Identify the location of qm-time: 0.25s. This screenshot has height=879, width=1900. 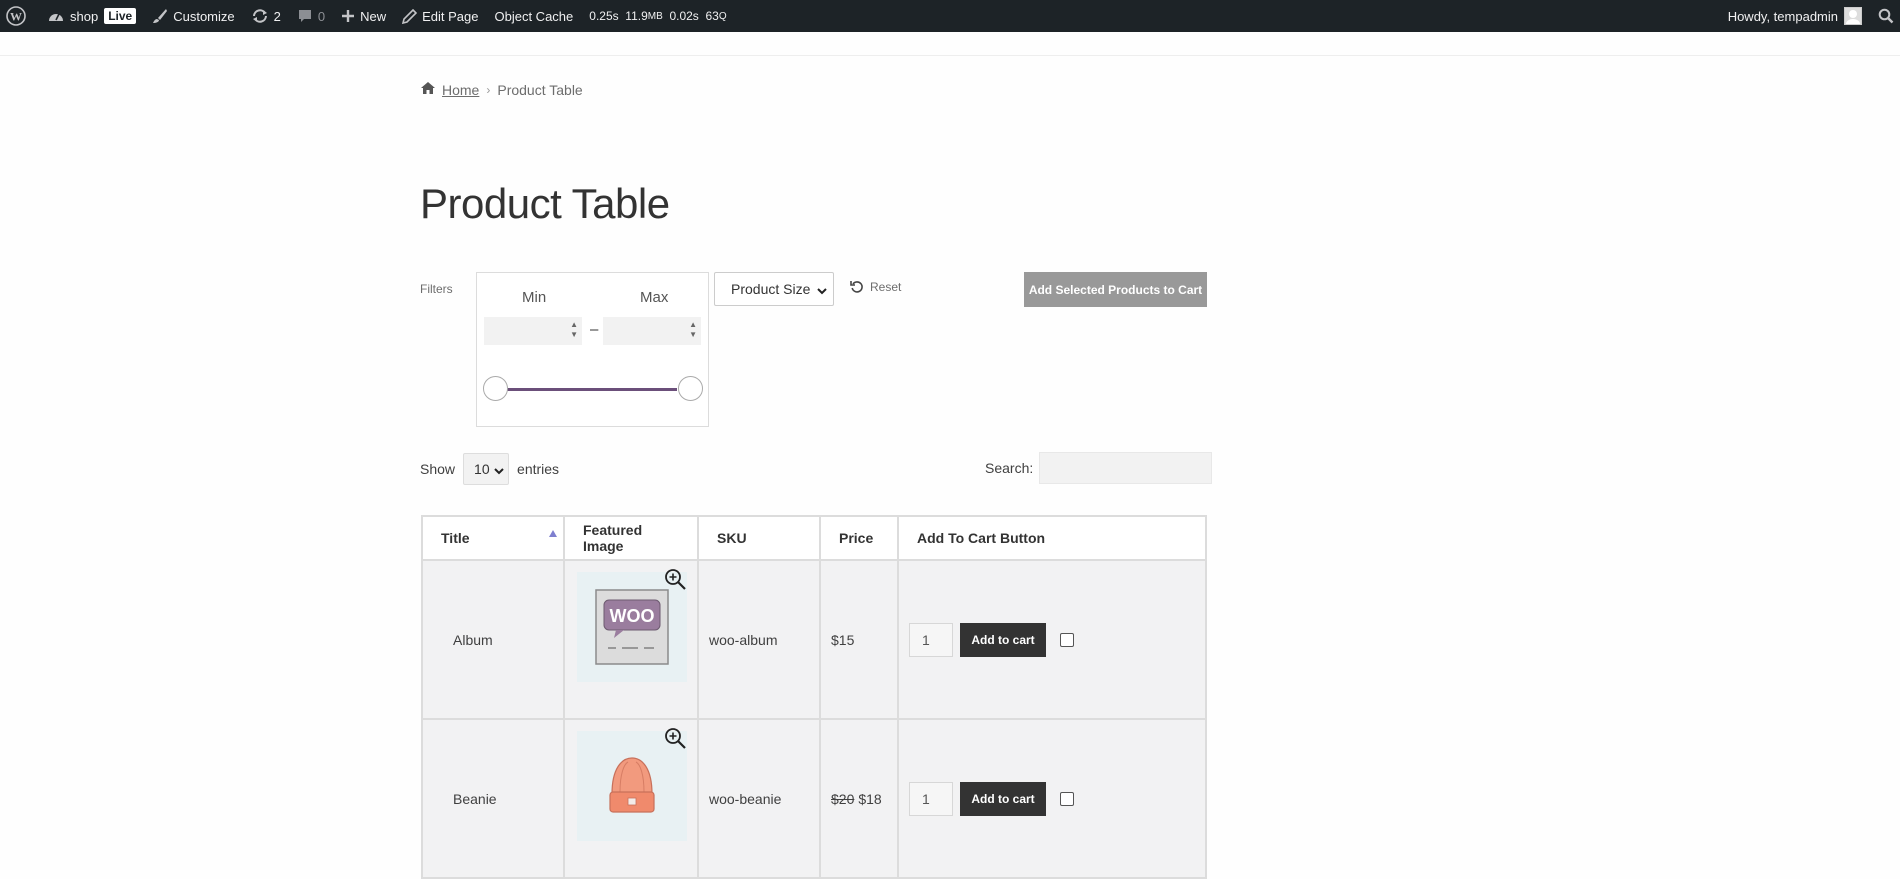
(604, 16).